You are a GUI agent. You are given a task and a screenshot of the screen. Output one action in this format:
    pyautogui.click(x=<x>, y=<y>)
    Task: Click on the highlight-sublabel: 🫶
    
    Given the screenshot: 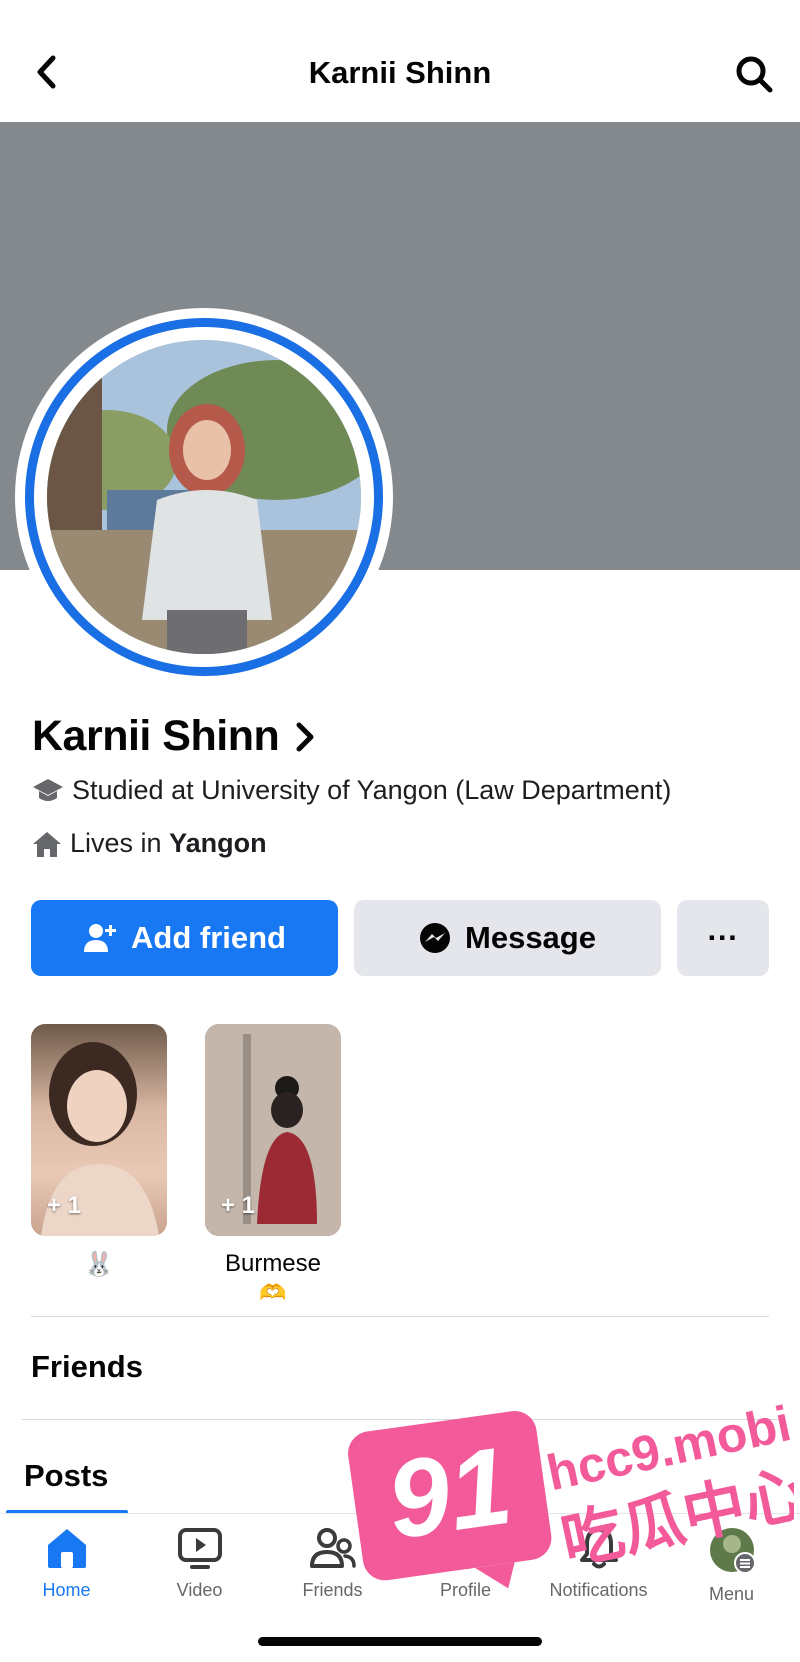 What is the action you would take?
    pyautogui.click(x=273, y=1292)
    